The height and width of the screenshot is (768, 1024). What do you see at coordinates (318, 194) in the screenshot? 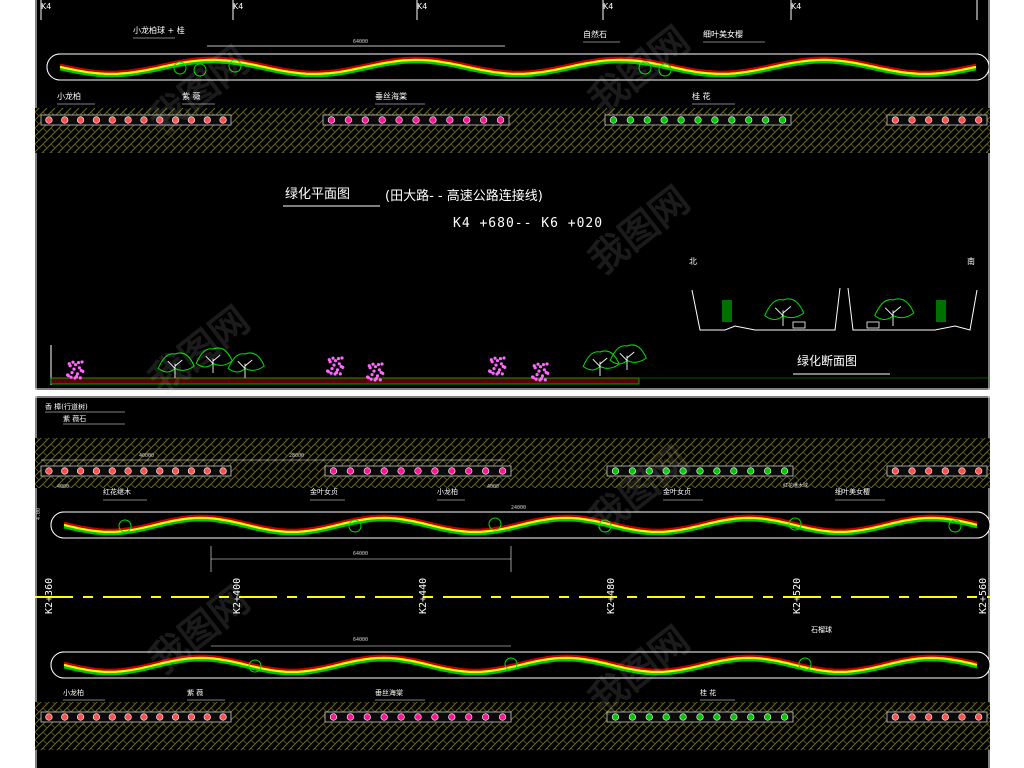
I see `plan-title: 绿化平面图` at bounding box center [318, 194].